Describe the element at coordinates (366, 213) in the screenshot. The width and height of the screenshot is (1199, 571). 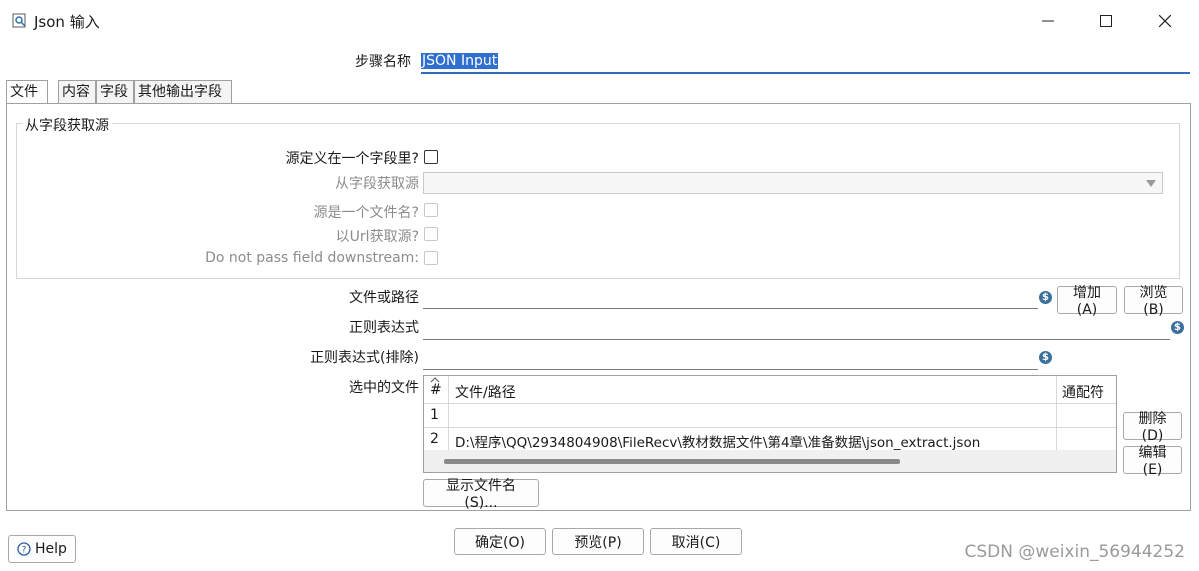
I see `source-is-filename-label: 源是一个文件名?` at that location.